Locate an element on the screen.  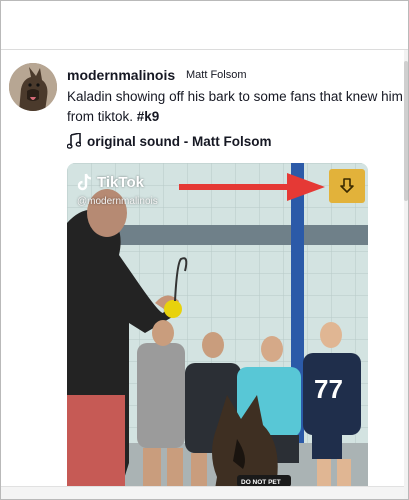
avatar is located at coordinates (33, 87).